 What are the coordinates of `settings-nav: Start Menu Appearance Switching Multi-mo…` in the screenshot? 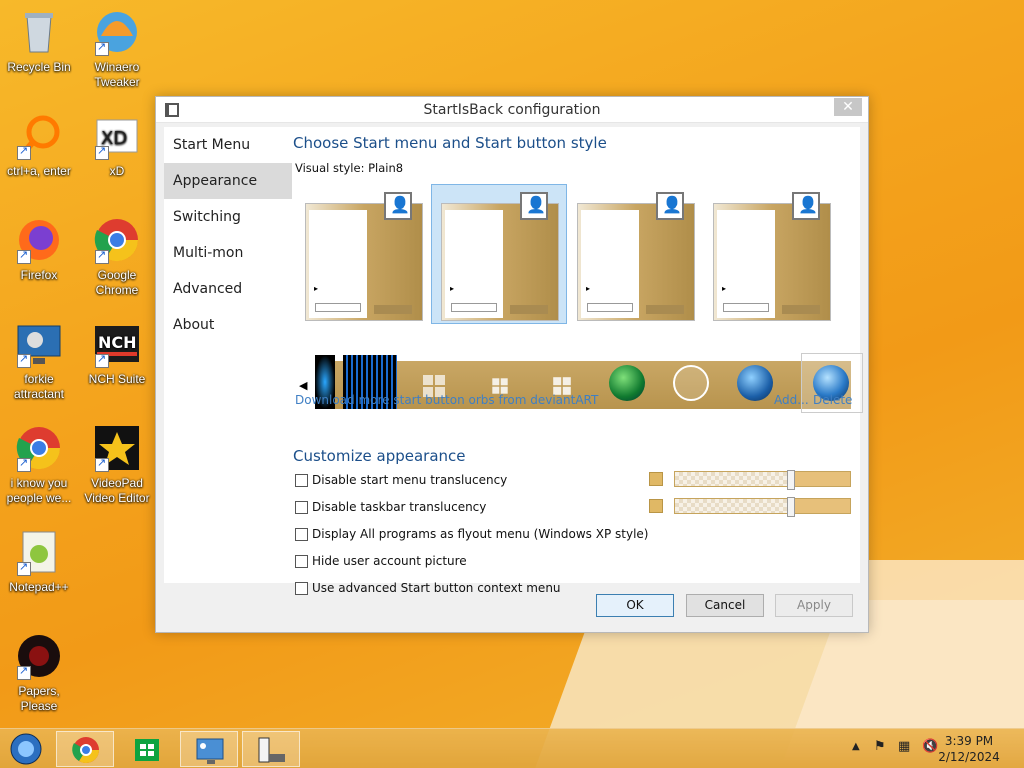 It's located at (228, 235).